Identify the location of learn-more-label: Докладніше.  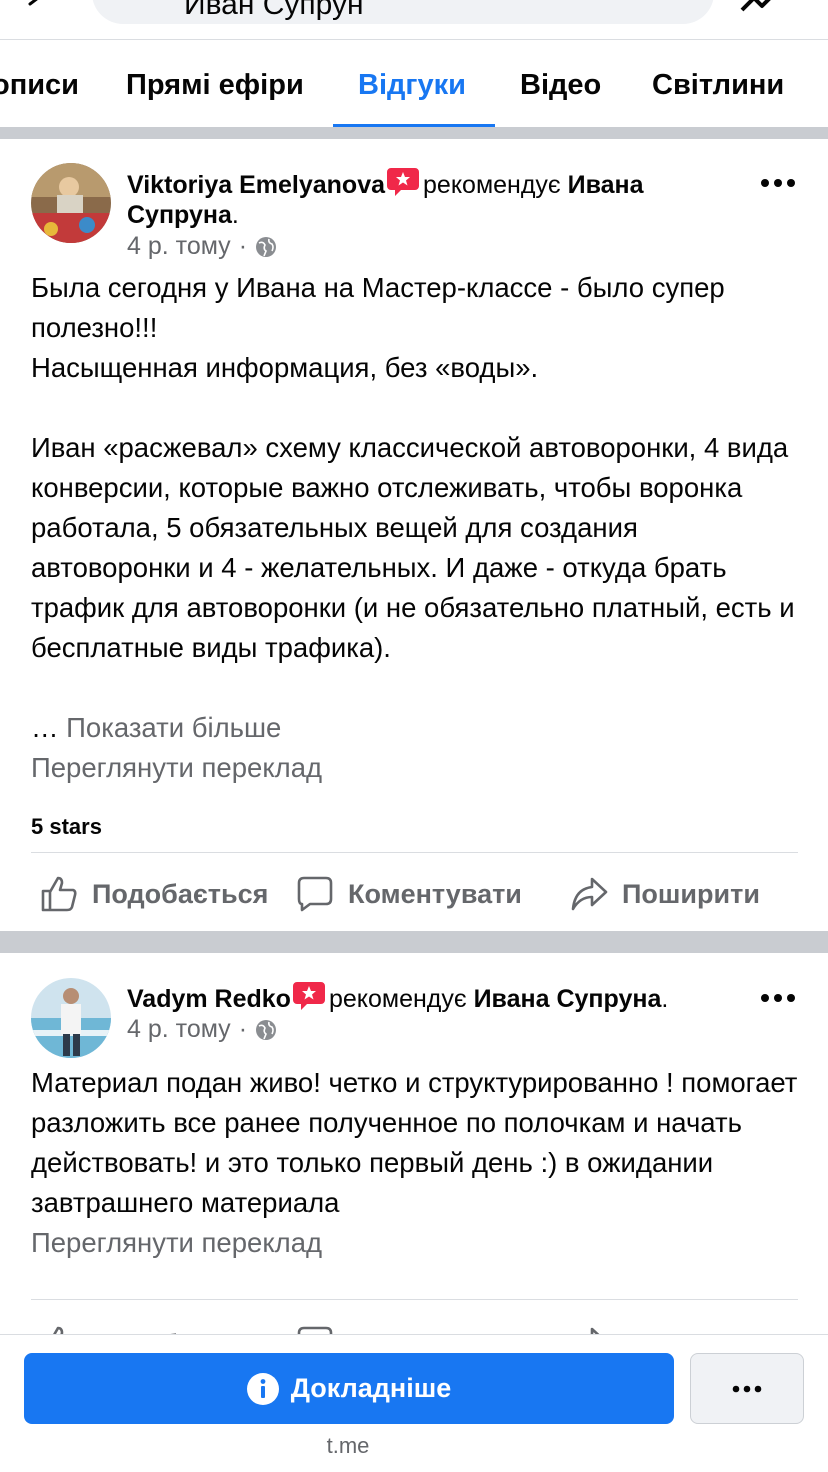
(371, 1388).